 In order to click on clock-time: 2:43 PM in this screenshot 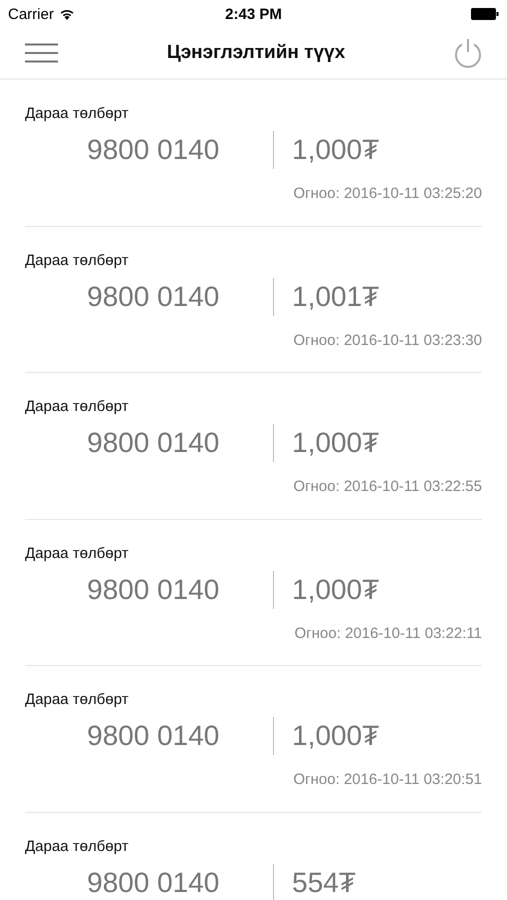, I will do `click(253, 14)`.